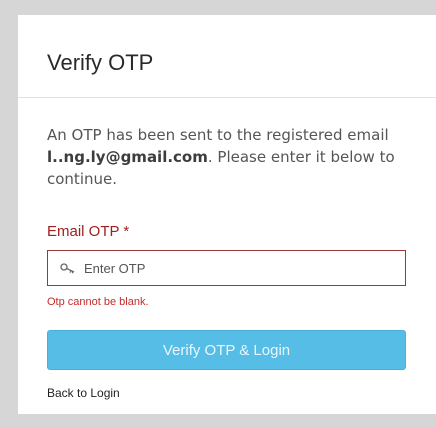  What do you see at coordinates (234, 268) in the screenshot?
I see `otp-input` at bounding box center [234, 268].